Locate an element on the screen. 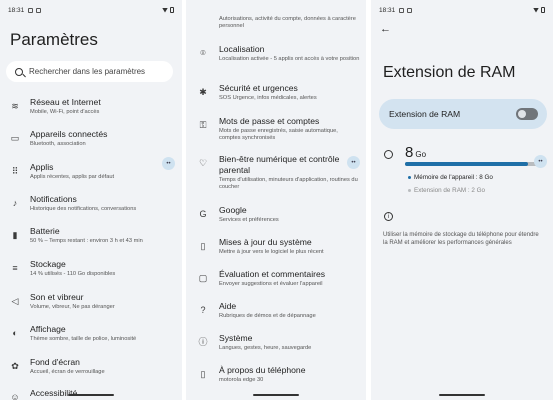  list-item: ▯ À propos du téléphone motorola edge 30 is located at coordinates (276, 374).